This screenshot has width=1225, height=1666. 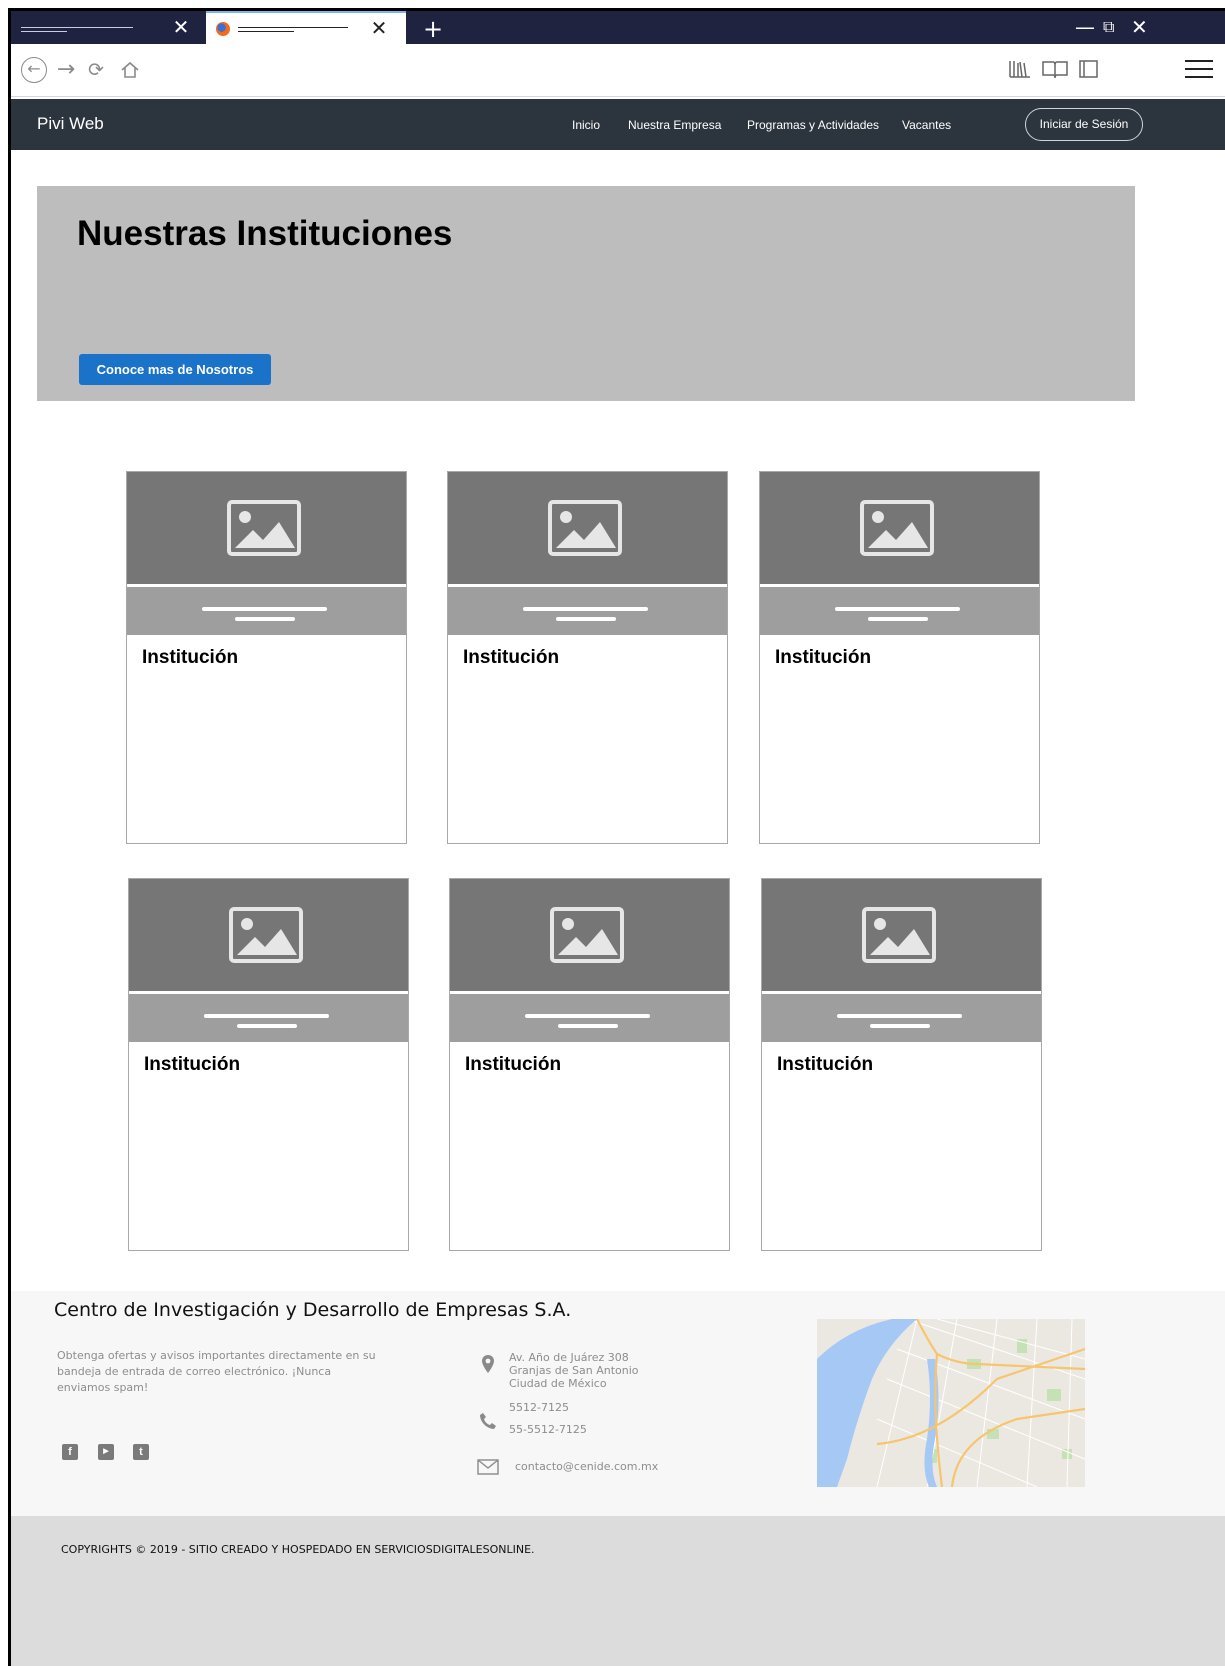 I want to click on nav-link-inicio: Inicio, so click(x=586, y=125).